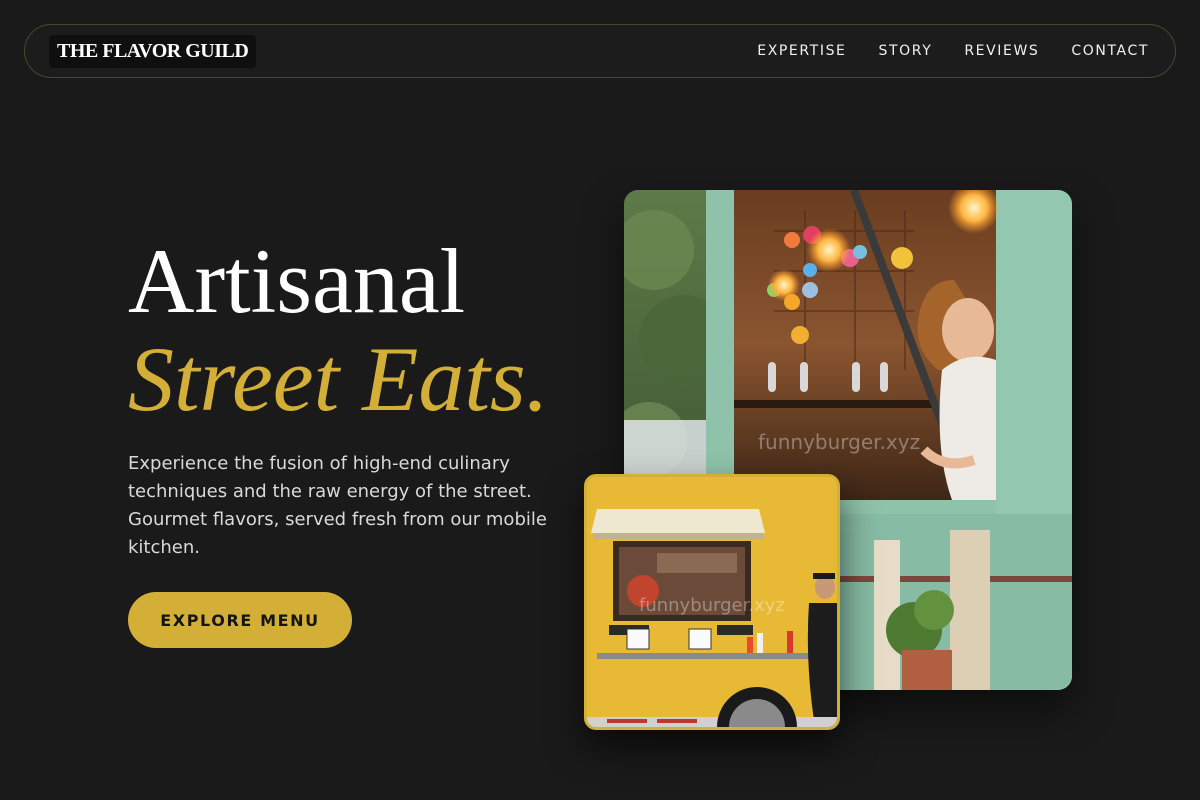 This screenshot has height=800, width=1200. I want to click on hero-title: Artisanal Street Eats., so click(338, 330).